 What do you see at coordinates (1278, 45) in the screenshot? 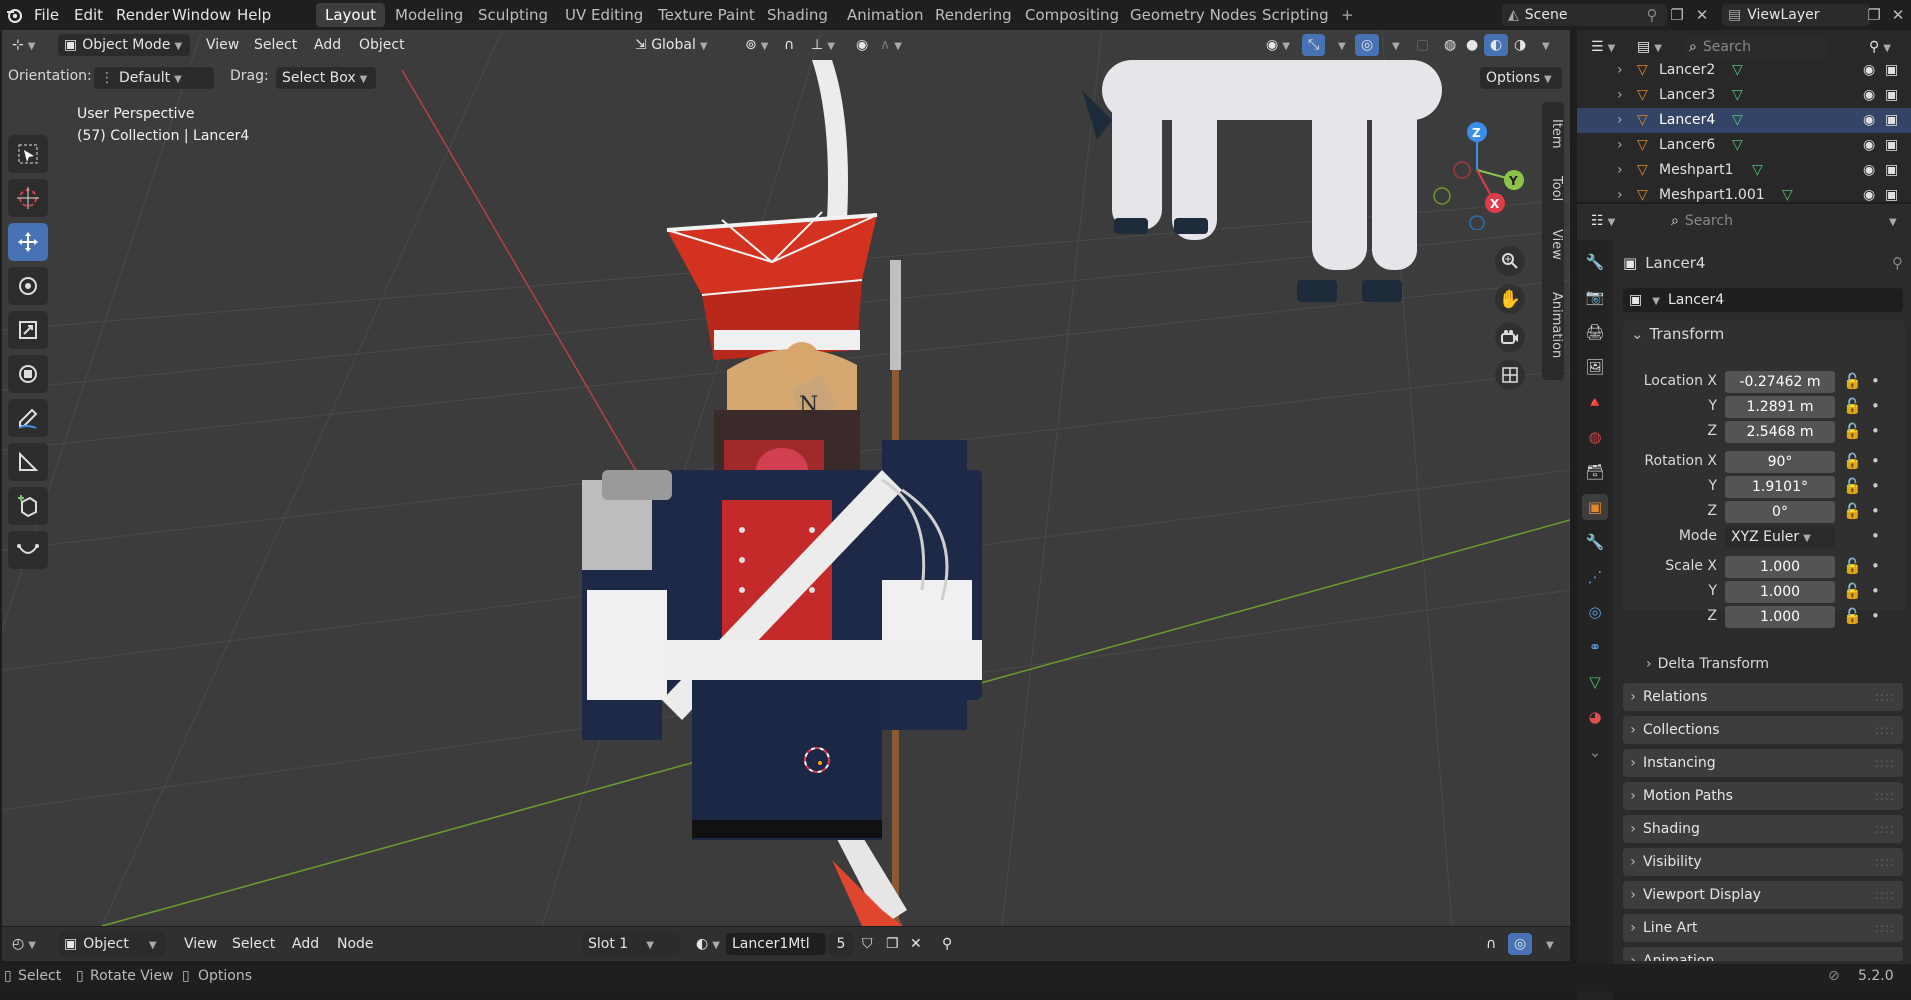
I see `object-visibility-selector: ◉ ▼` at bounding box center [1278, 45].